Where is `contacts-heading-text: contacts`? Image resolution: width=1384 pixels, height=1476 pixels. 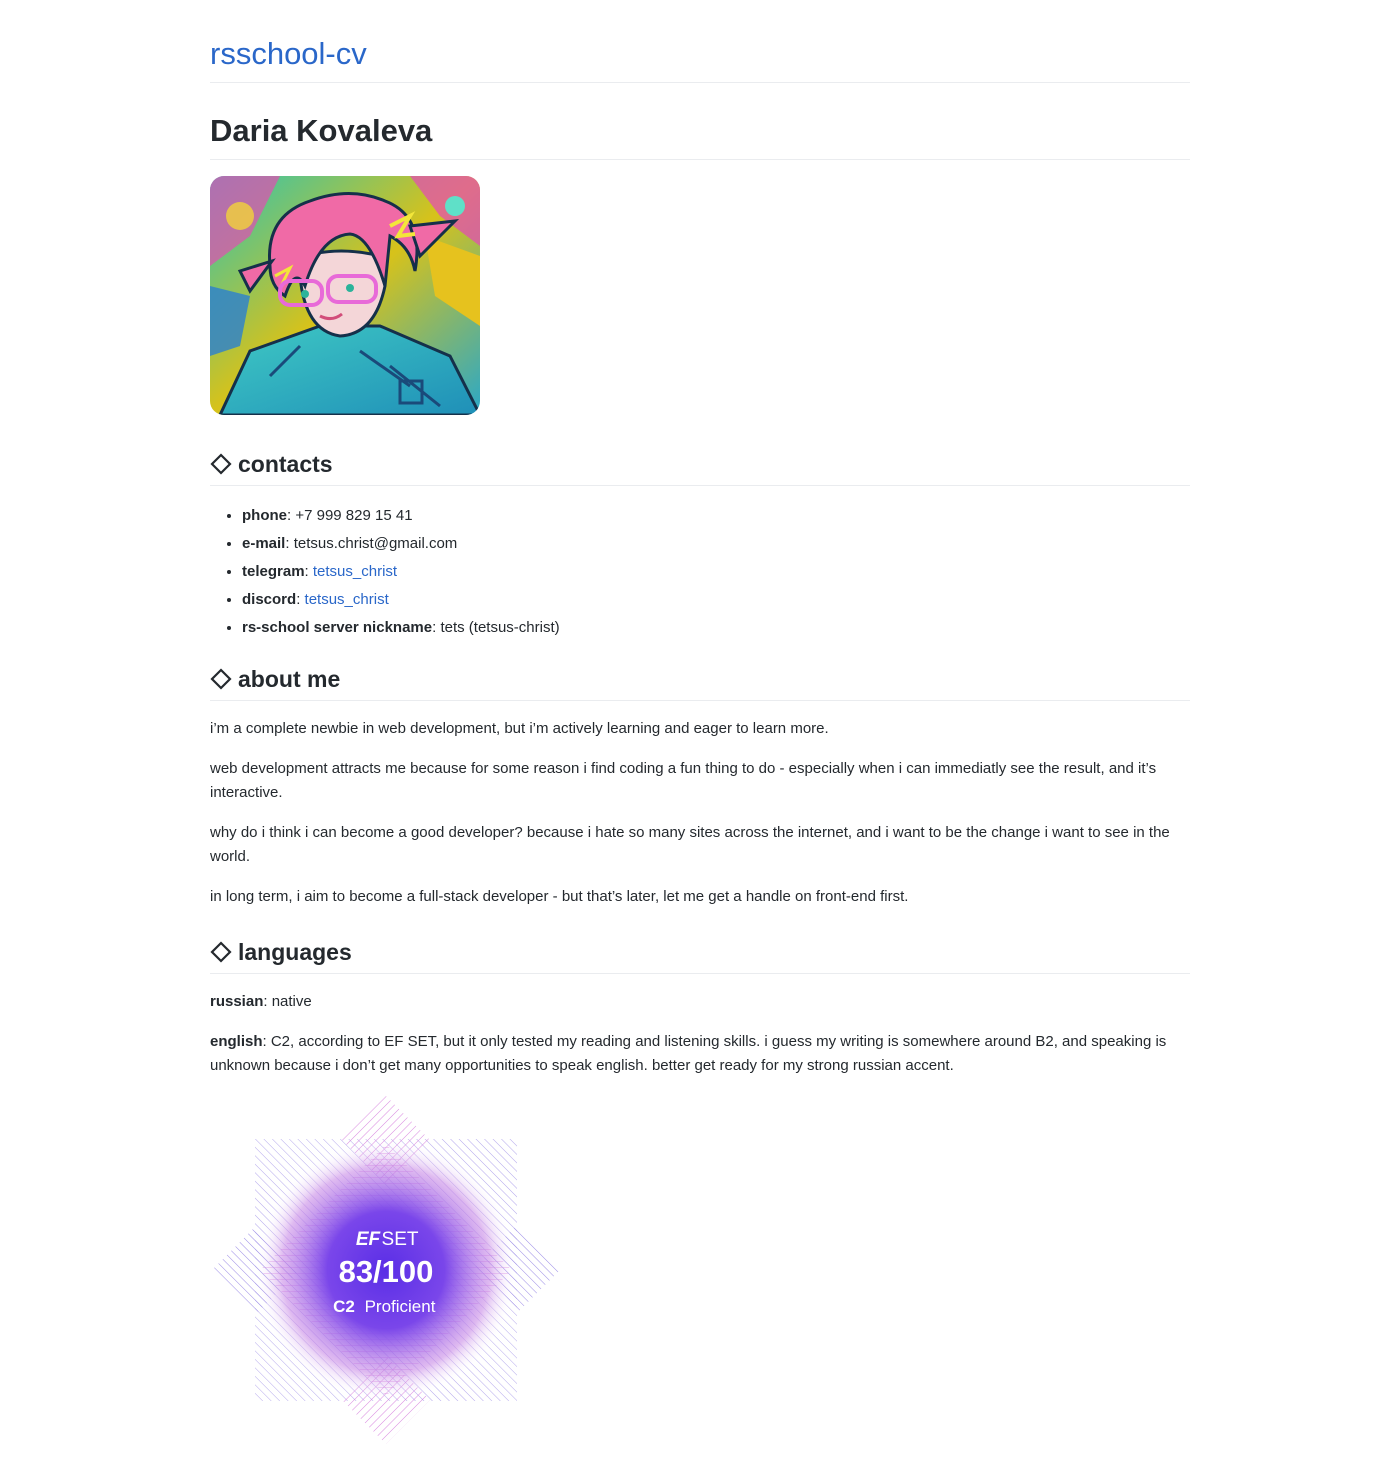
contacts-heading-text: contacts is located at coordinates (285, 464).